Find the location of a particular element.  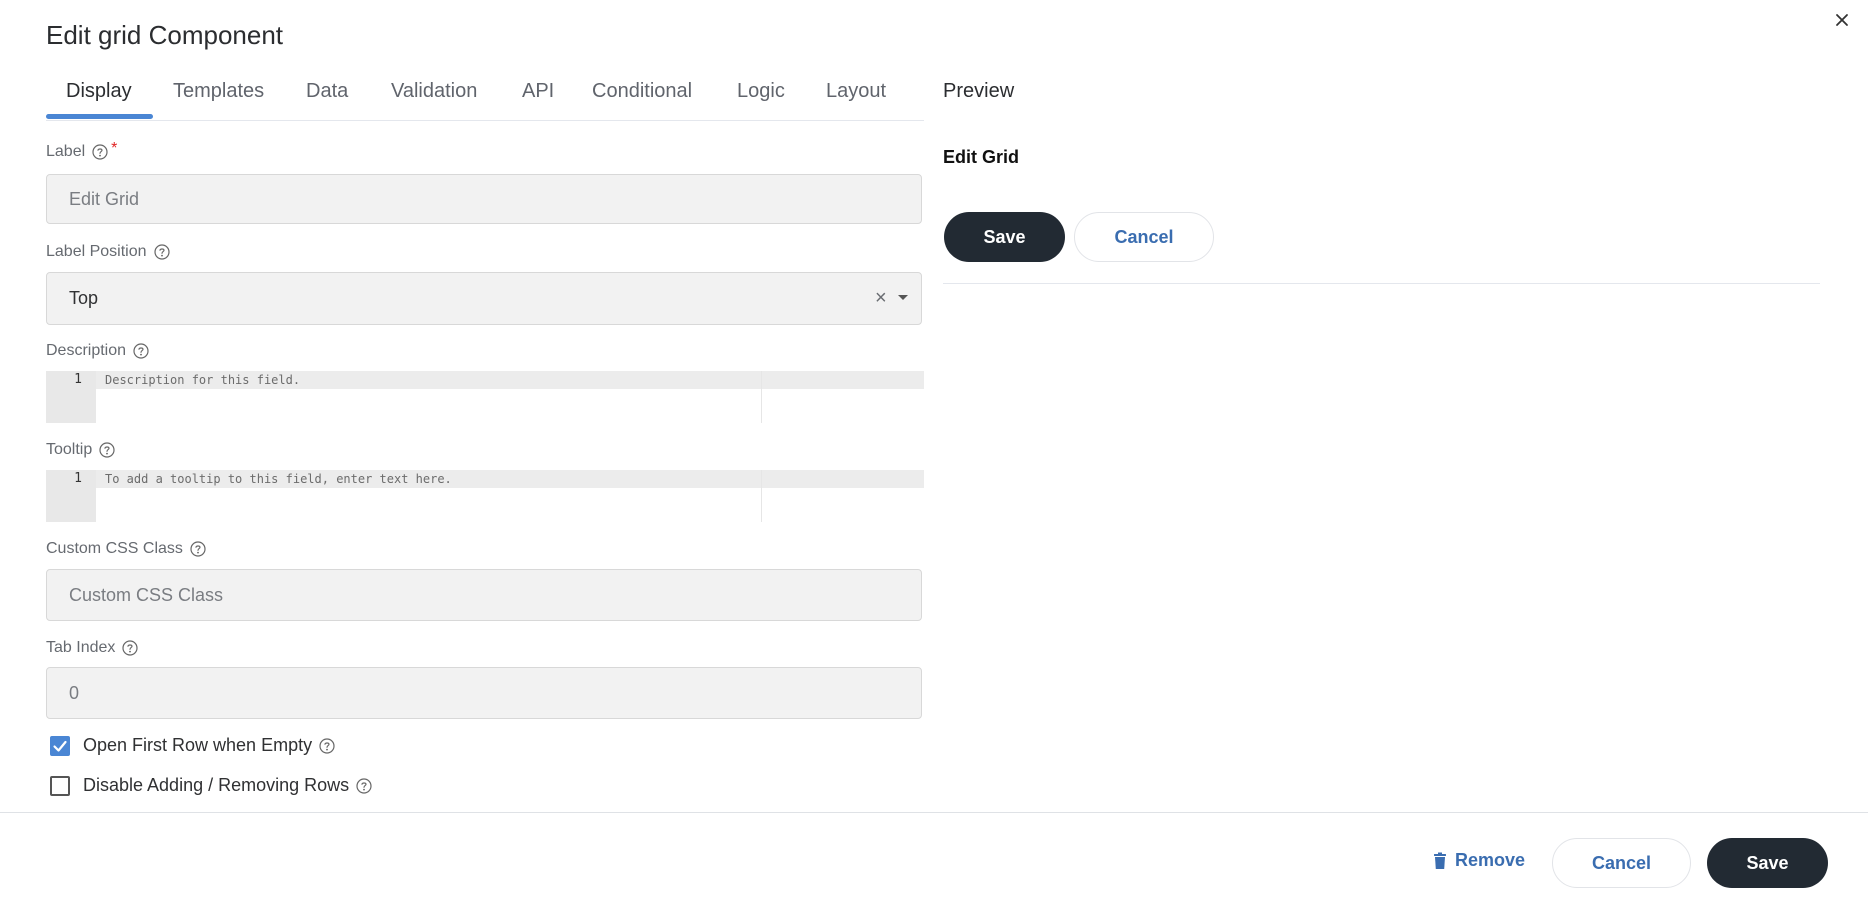

description-title: Description is located at coordinates (86, 350).